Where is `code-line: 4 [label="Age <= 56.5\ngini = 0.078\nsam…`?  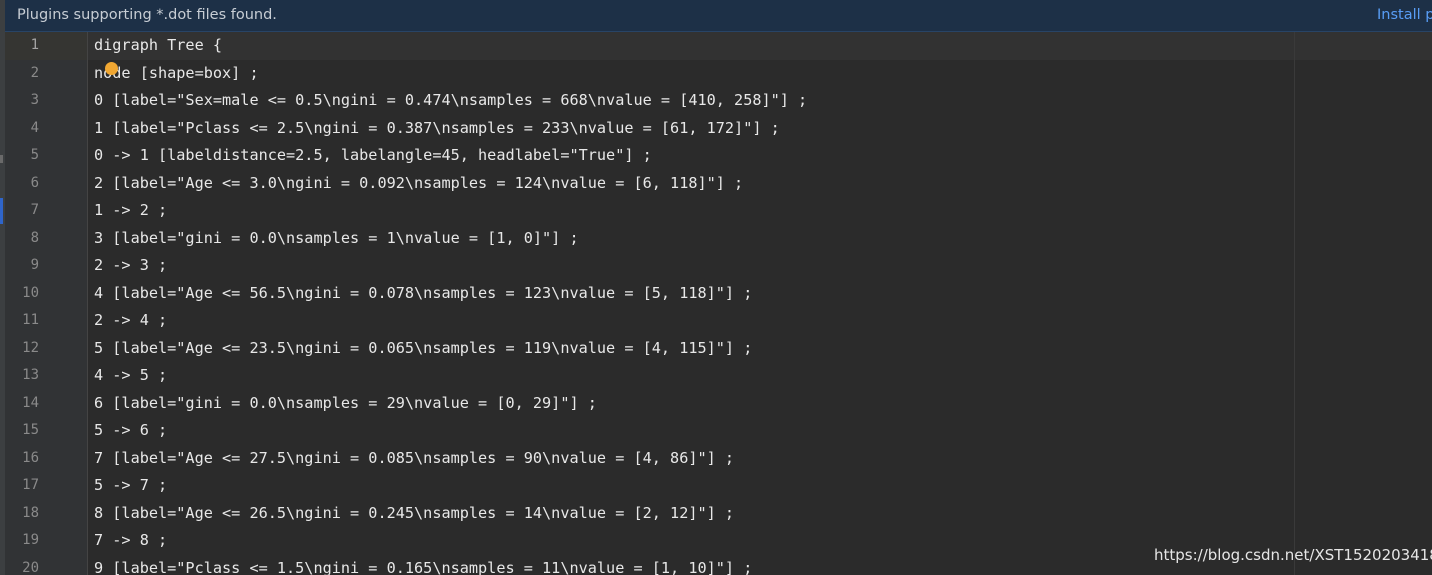
code-line: 4 [label="Age <= 56.5\ngini = 0.078\nsam… is located at coordinates (423, 293).